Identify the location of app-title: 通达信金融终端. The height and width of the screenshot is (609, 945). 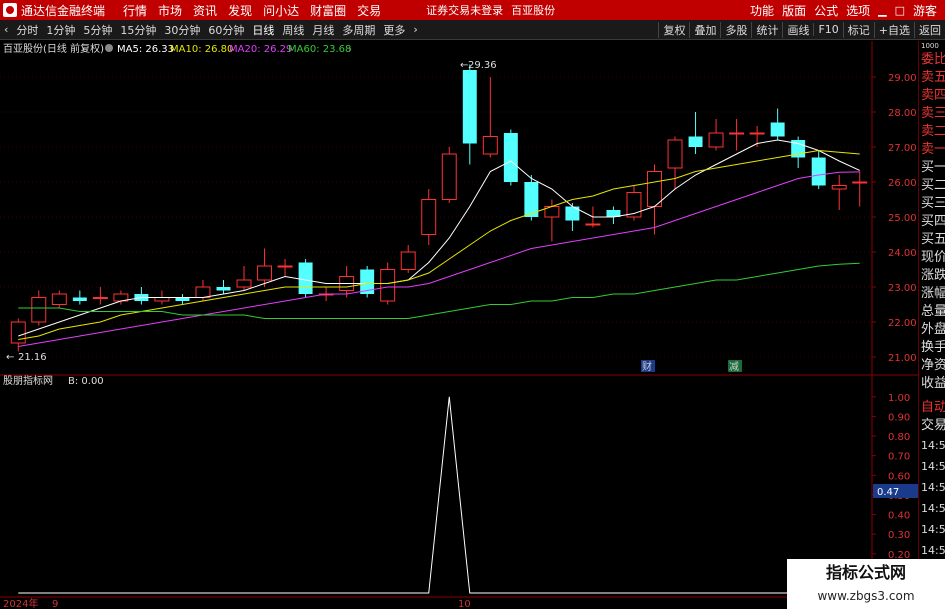
(63, 10).